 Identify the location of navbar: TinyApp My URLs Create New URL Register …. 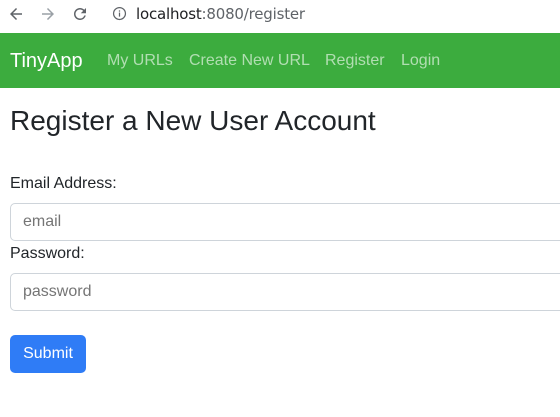
(280, 60).